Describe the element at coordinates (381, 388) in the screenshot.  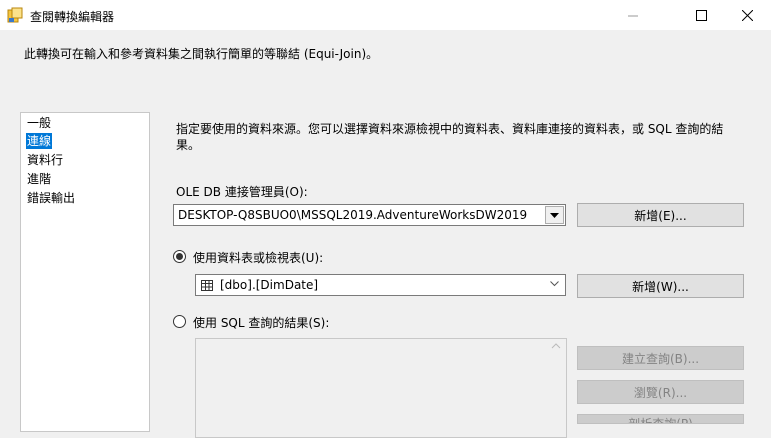
I see `sql-query-textbox` at that location.